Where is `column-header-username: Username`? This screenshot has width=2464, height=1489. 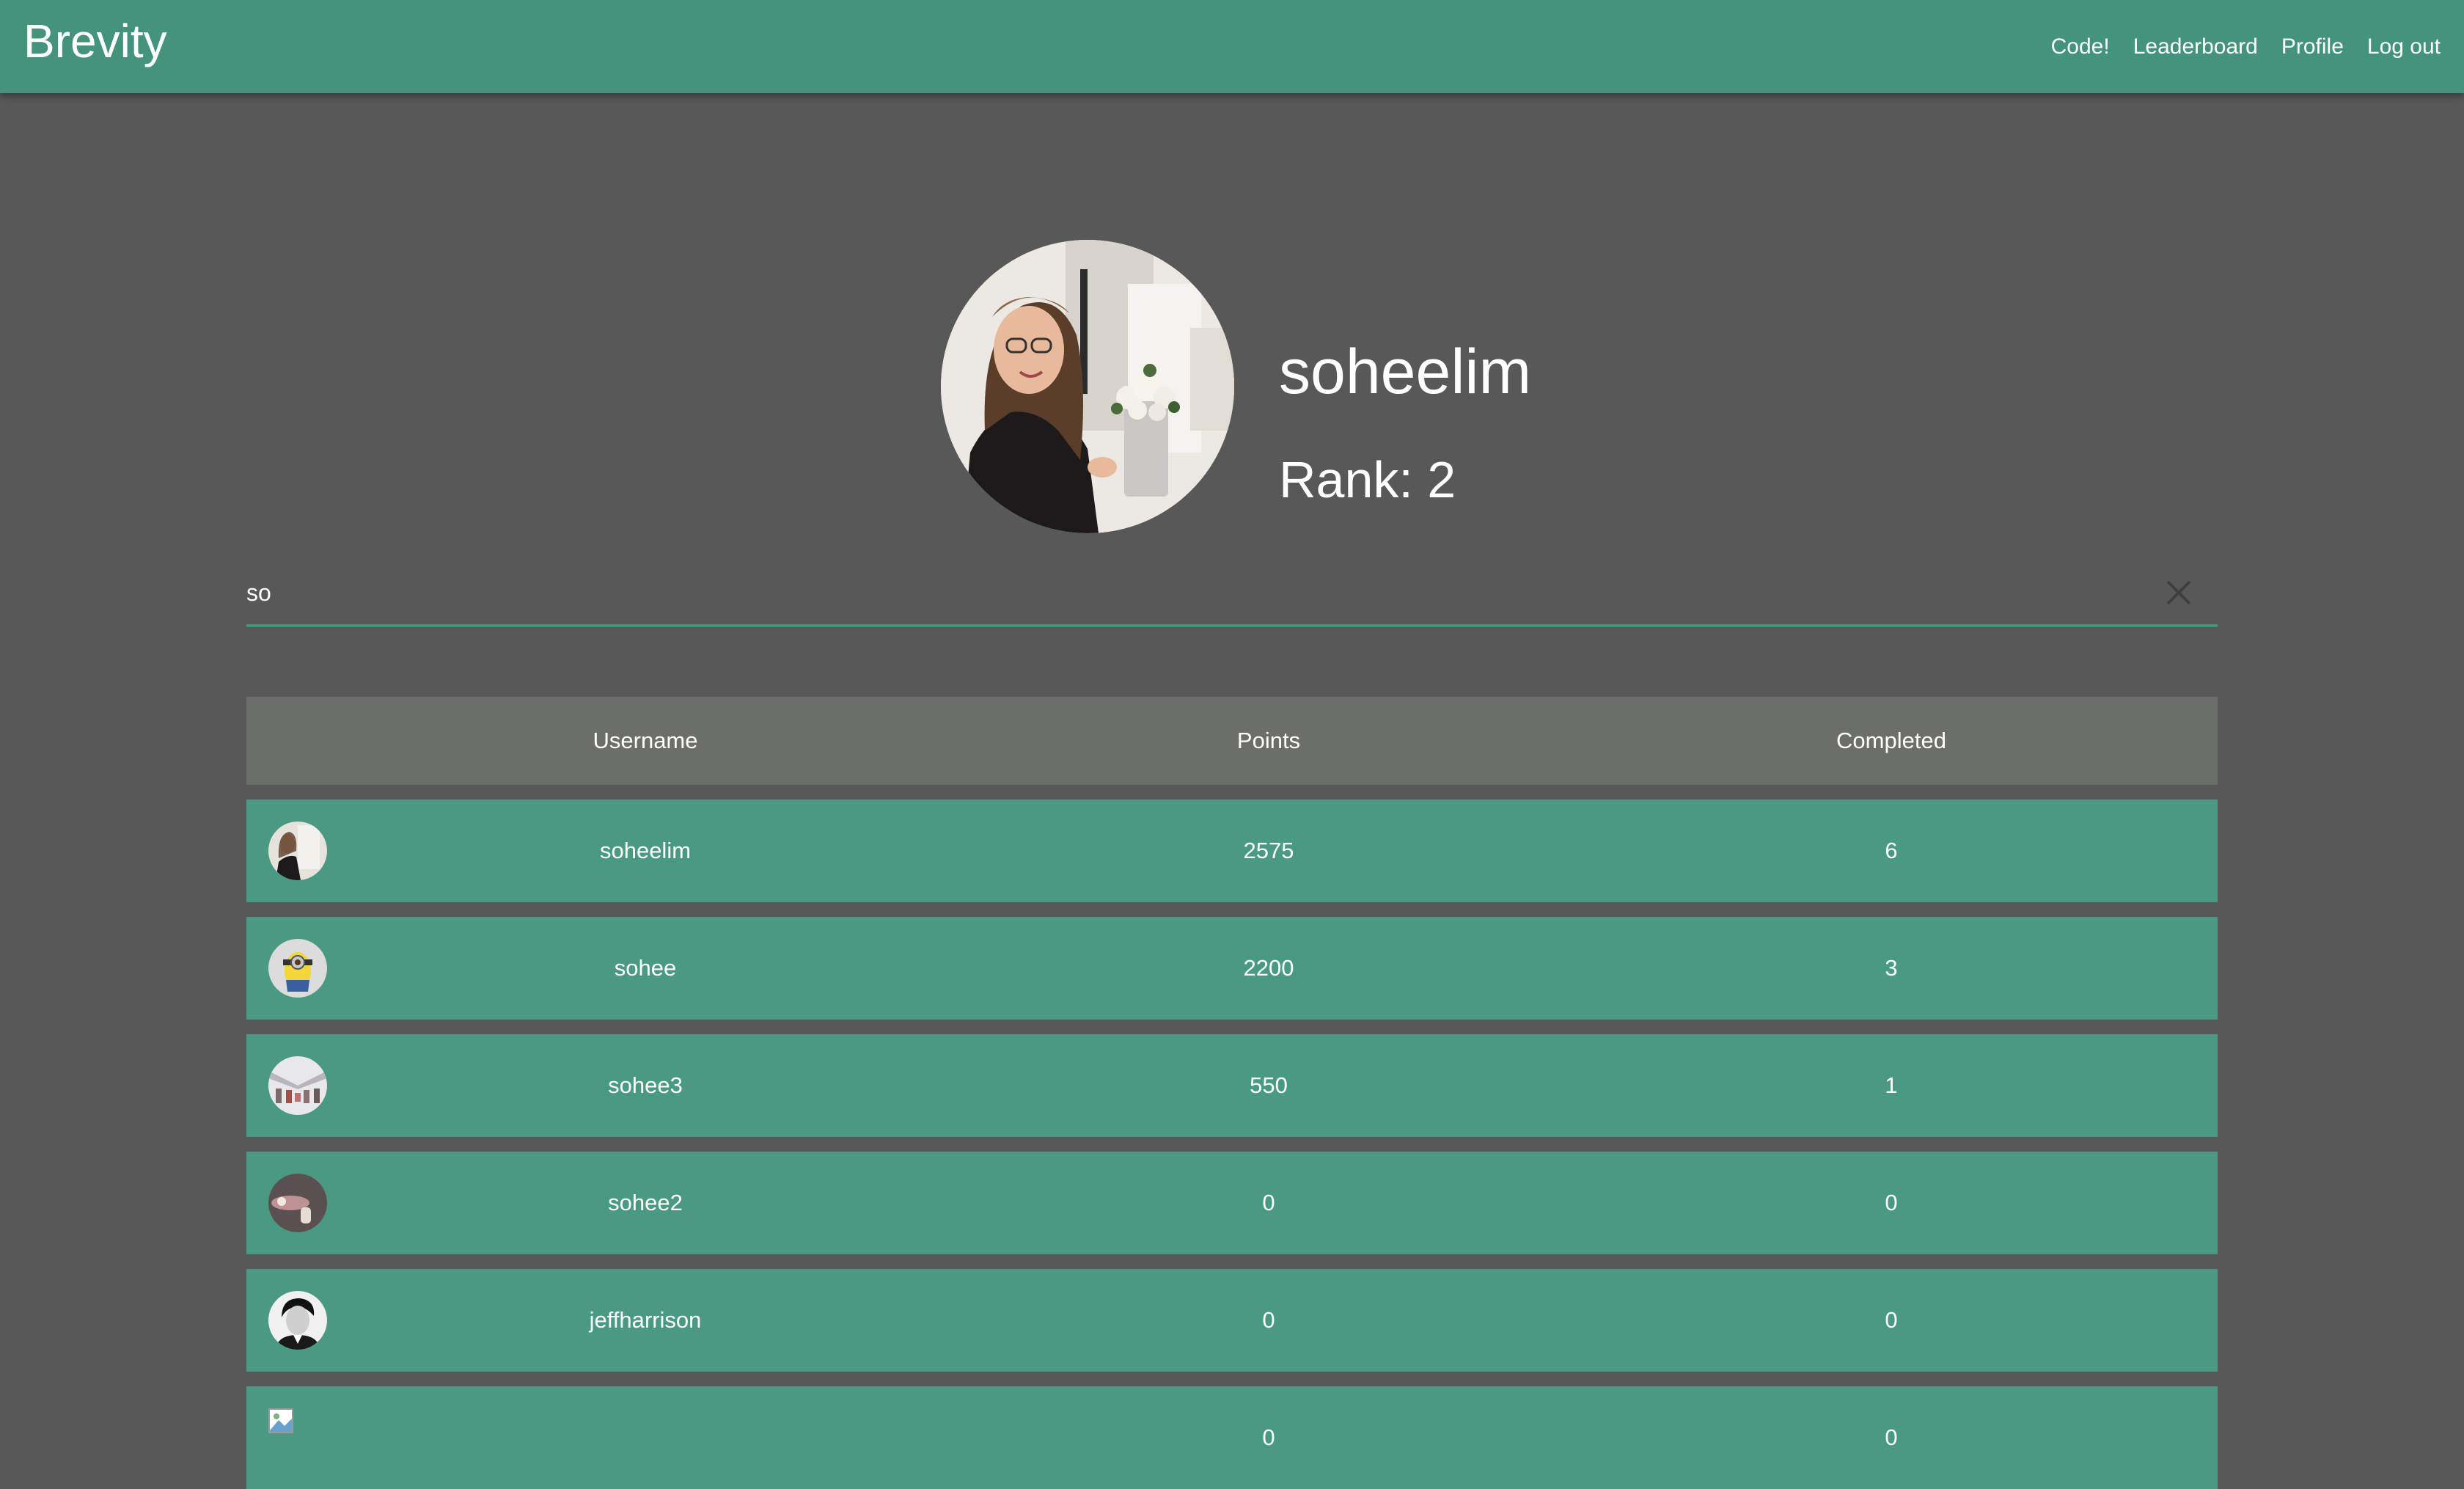
column-header-username: Username is located at coordinates (645, 741).